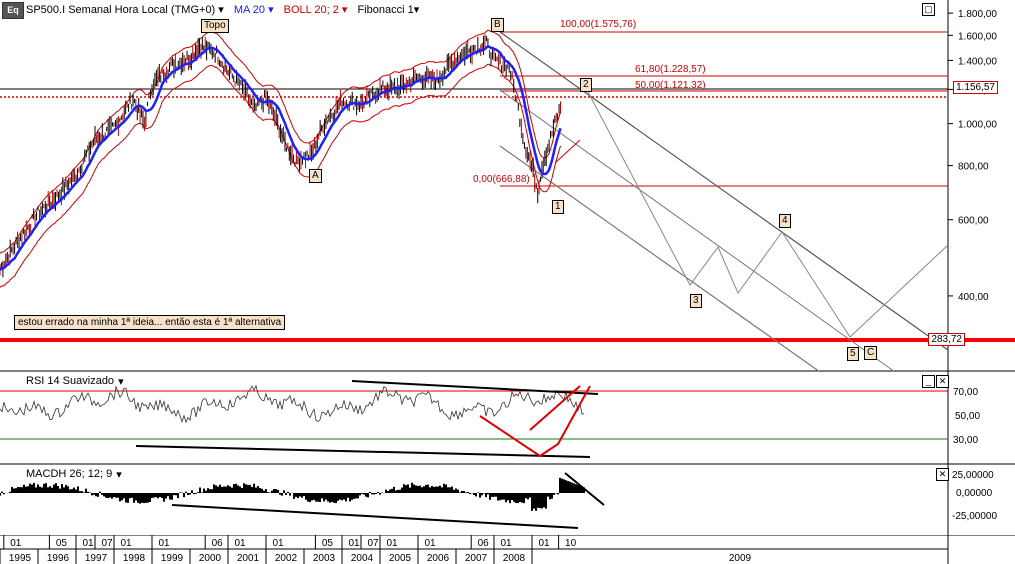  I want to click on year-label: 1997, so click(96, 558).